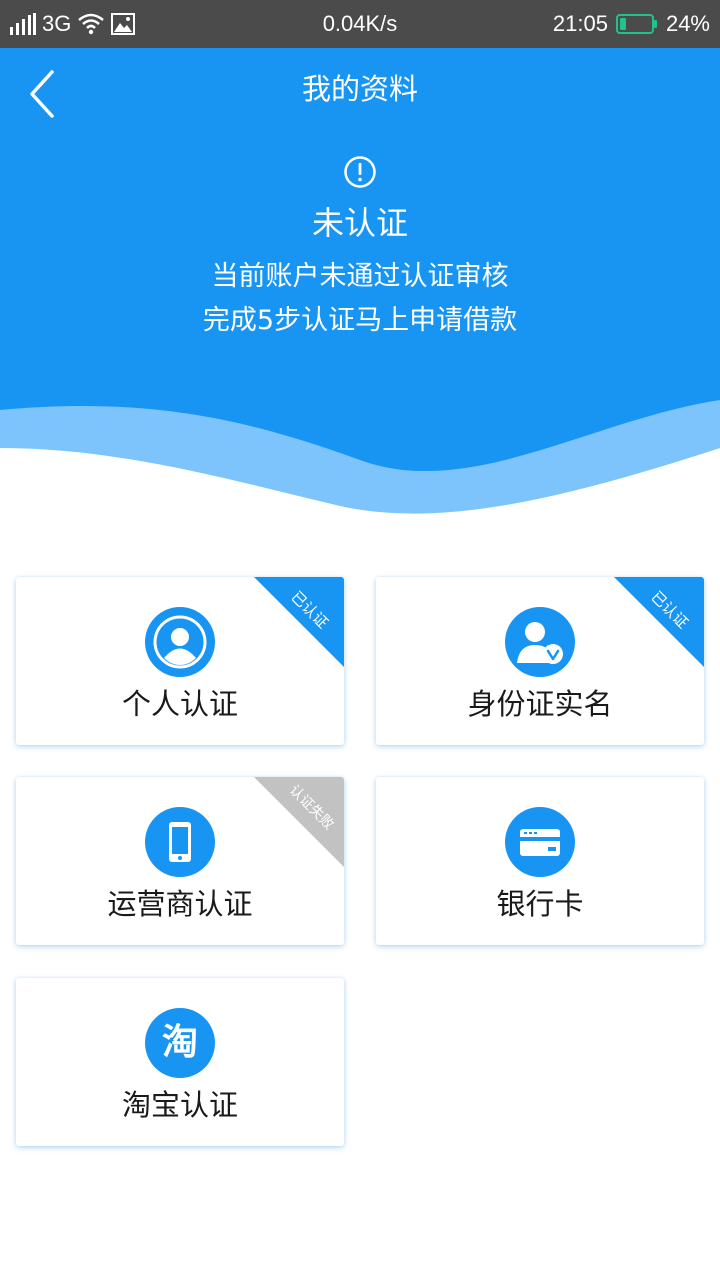  Describe the element at coordinates (179, 1105) in the screenshot. I see `card-label: 淘宝认证` at that location.